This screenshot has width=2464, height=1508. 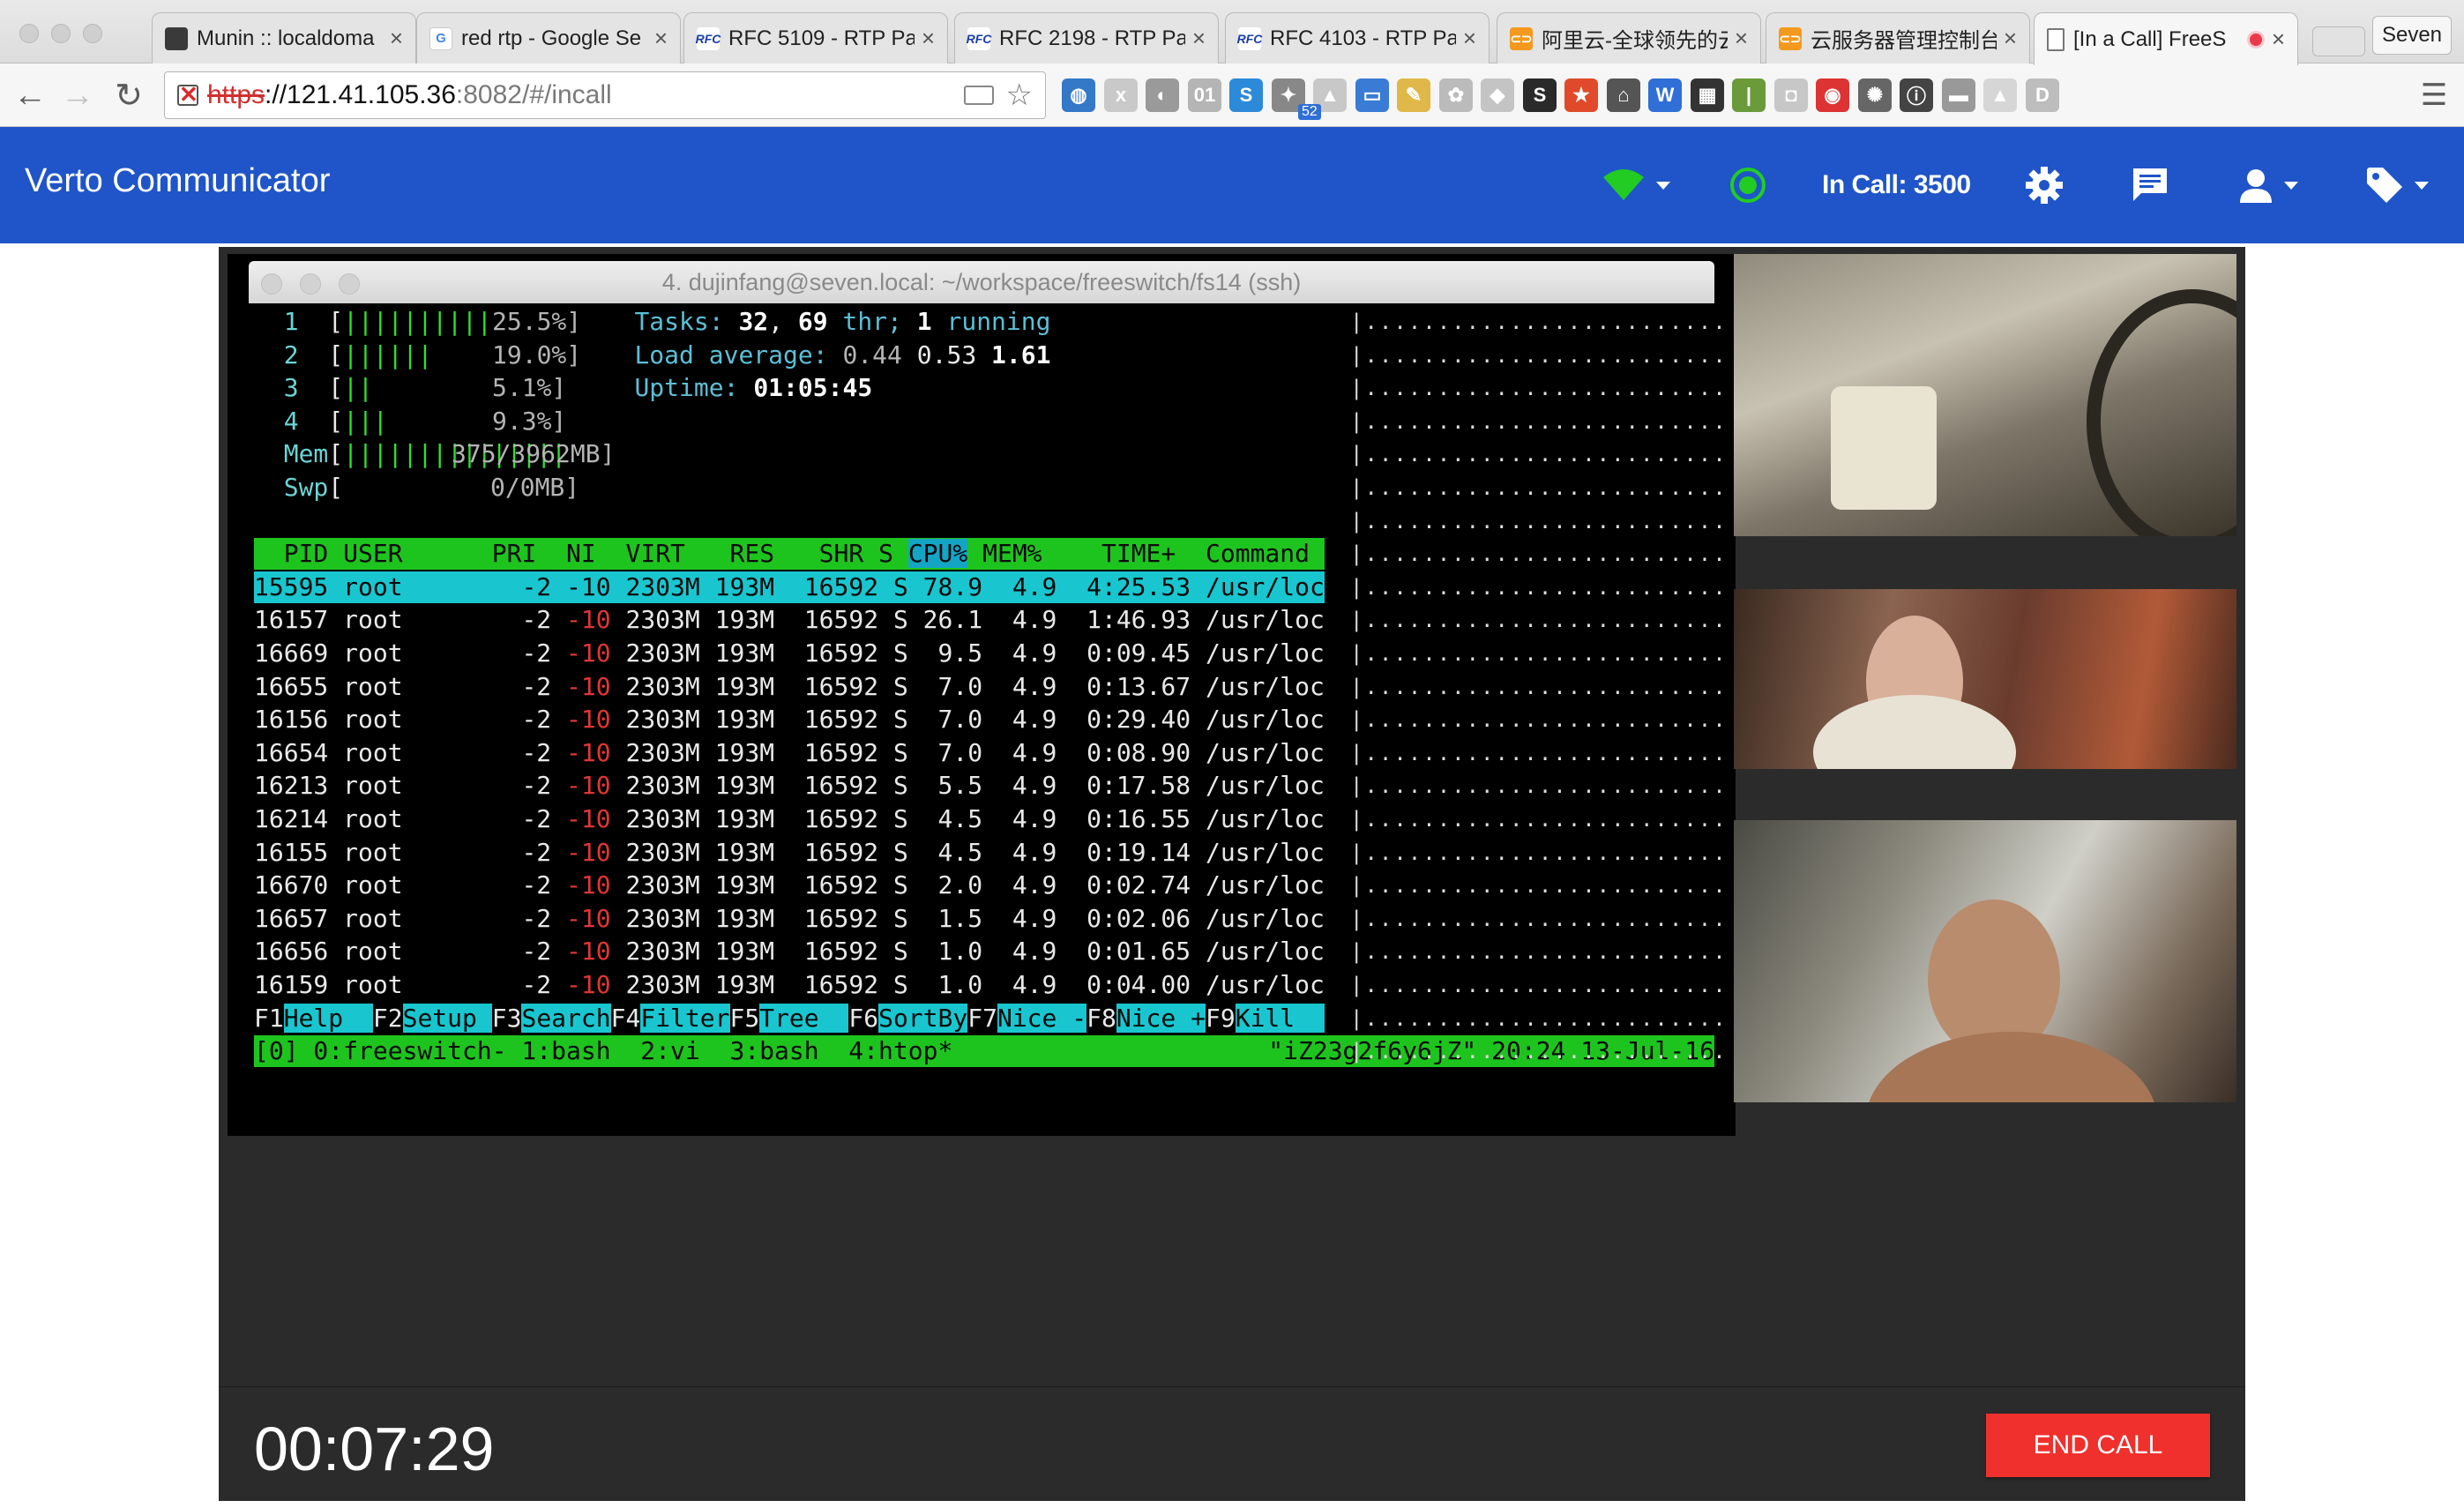 I want to click on screenshot-icon: ▭, so click(x=1372, y=95).